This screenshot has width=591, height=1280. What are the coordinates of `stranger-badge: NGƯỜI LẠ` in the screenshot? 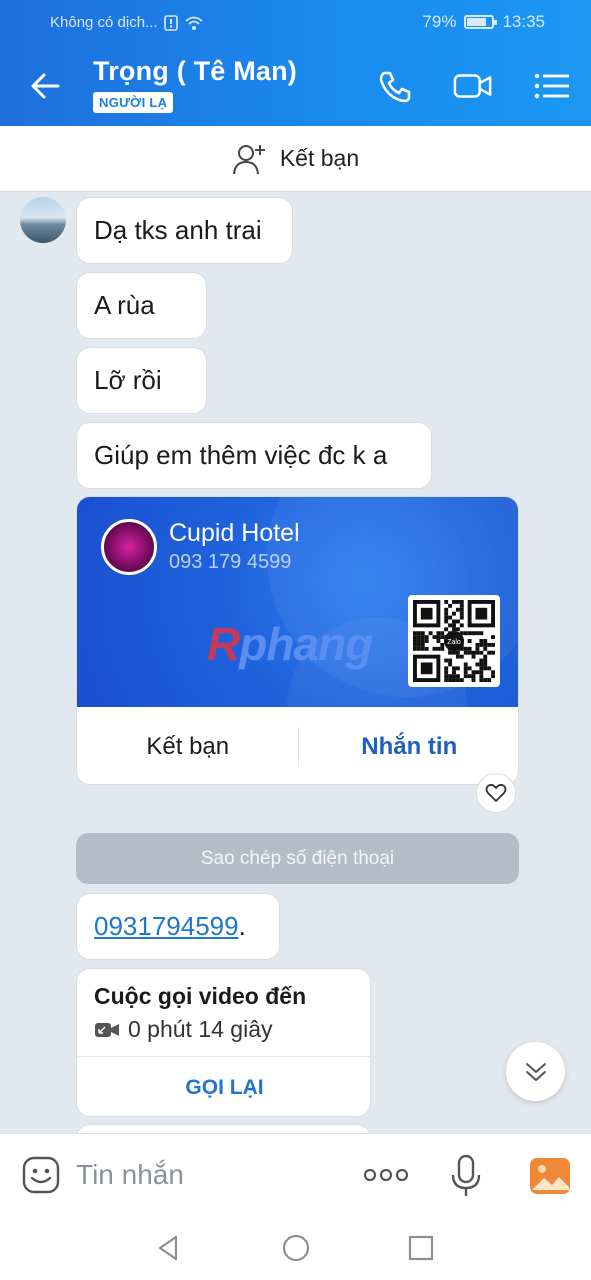 It's located at (133, 102).